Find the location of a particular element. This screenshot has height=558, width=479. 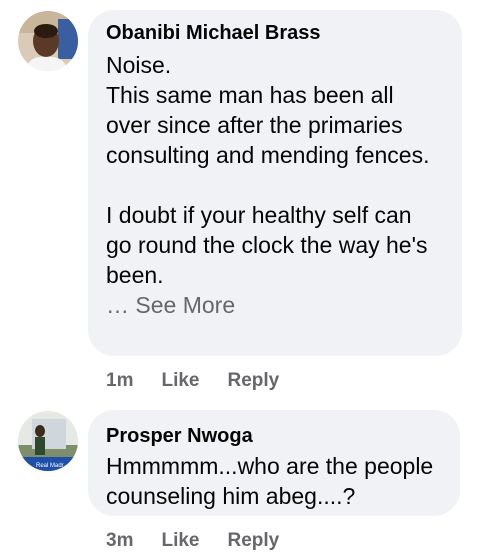

comment-author: Prosper Nwoga is located at coordinates (273, 436).